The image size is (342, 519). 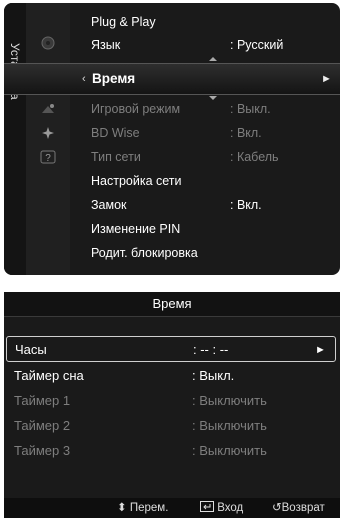 What do you see at coordinates (303, 508) in the screenshot?
I see `return-label: Возврат` at bounding box center [303, 508].